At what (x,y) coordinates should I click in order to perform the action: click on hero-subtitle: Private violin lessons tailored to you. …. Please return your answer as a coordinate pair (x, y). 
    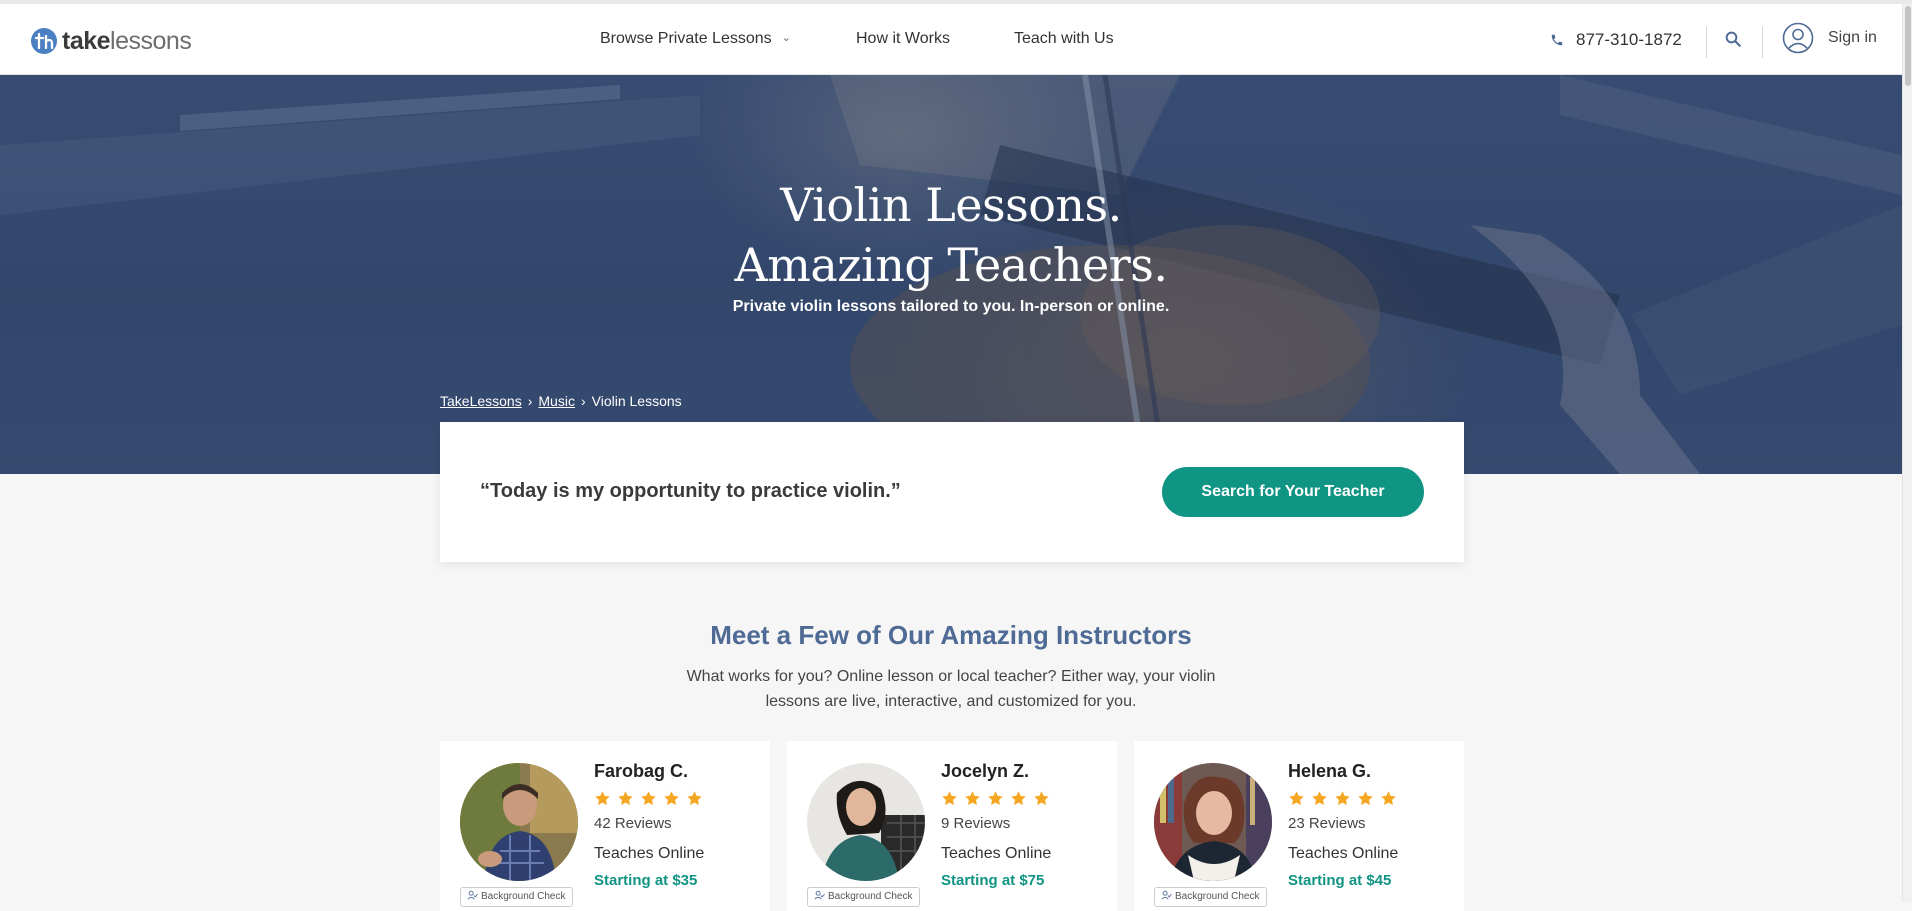
    Looking at the image, I should click on (951, 306).